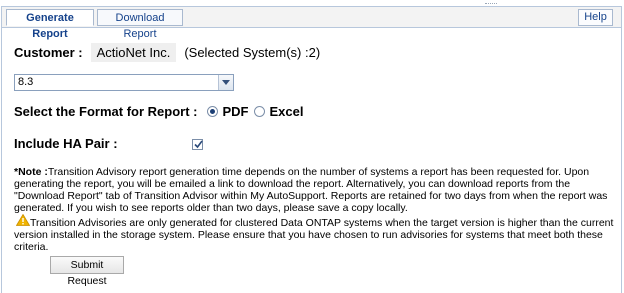 The height and width of the screenshot is (293, 624). I want to click on ha-pair-row: Include HA Pair :, so click(66, 143).